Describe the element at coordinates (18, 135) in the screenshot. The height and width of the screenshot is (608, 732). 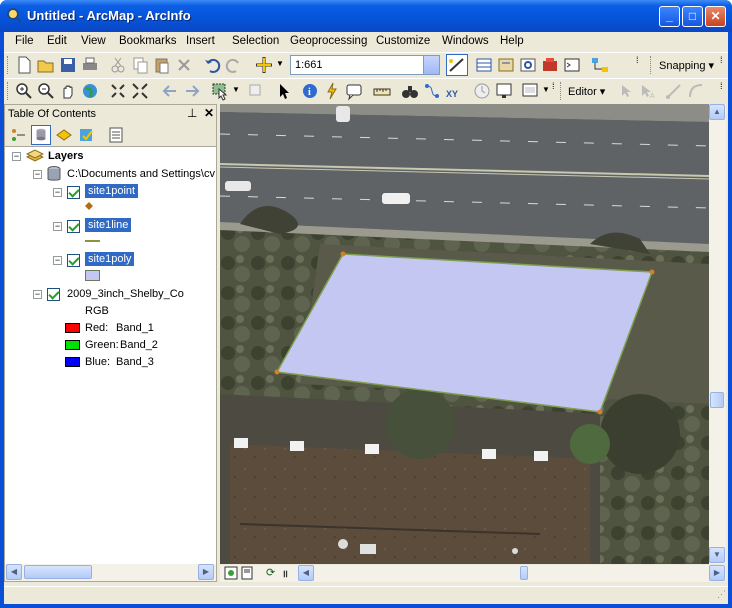
I see `list-by-drawing-order-icon` at that location.